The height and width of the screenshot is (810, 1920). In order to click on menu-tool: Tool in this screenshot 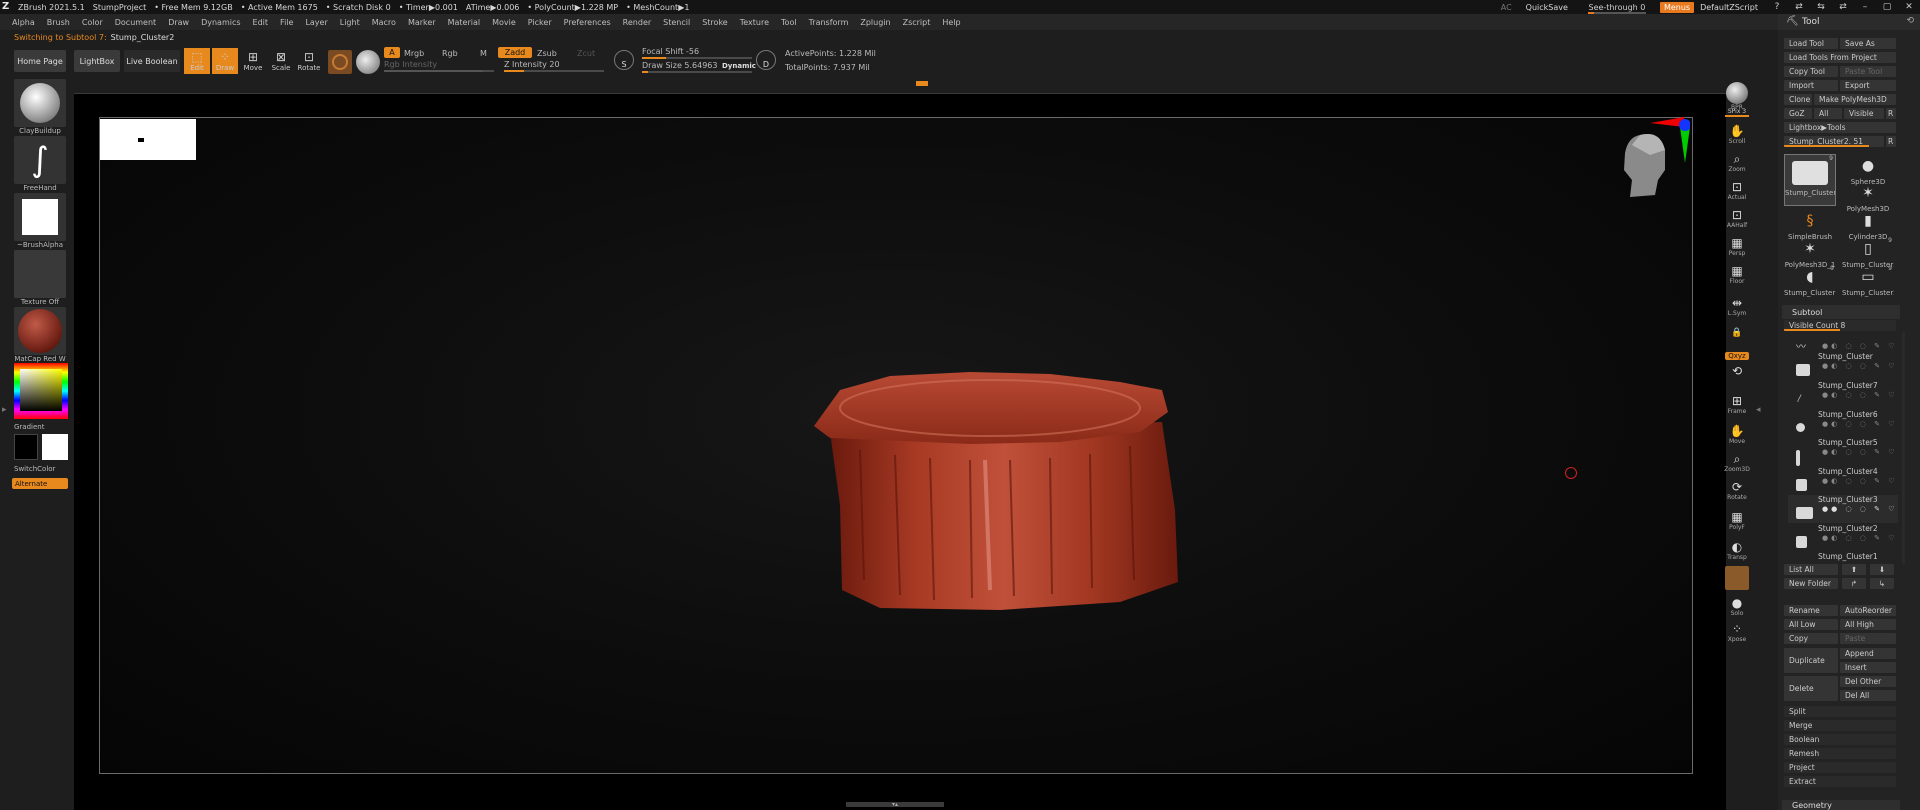, I will do `click(789, 22)`.